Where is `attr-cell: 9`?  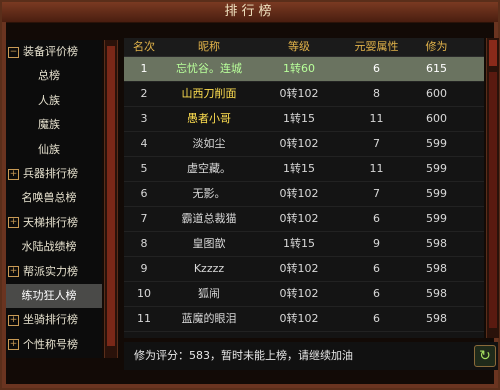
attr-cell: 9 is located at coordinates (376, 243).